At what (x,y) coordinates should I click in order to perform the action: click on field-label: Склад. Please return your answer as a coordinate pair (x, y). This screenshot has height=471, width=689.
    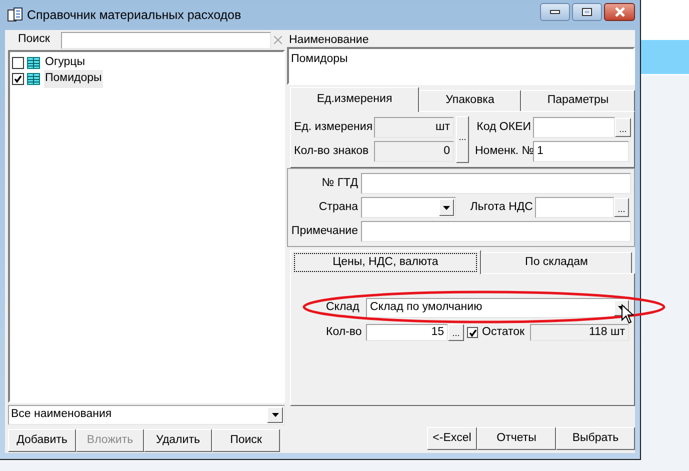
    Looking at the image, I should click on (343, 308).